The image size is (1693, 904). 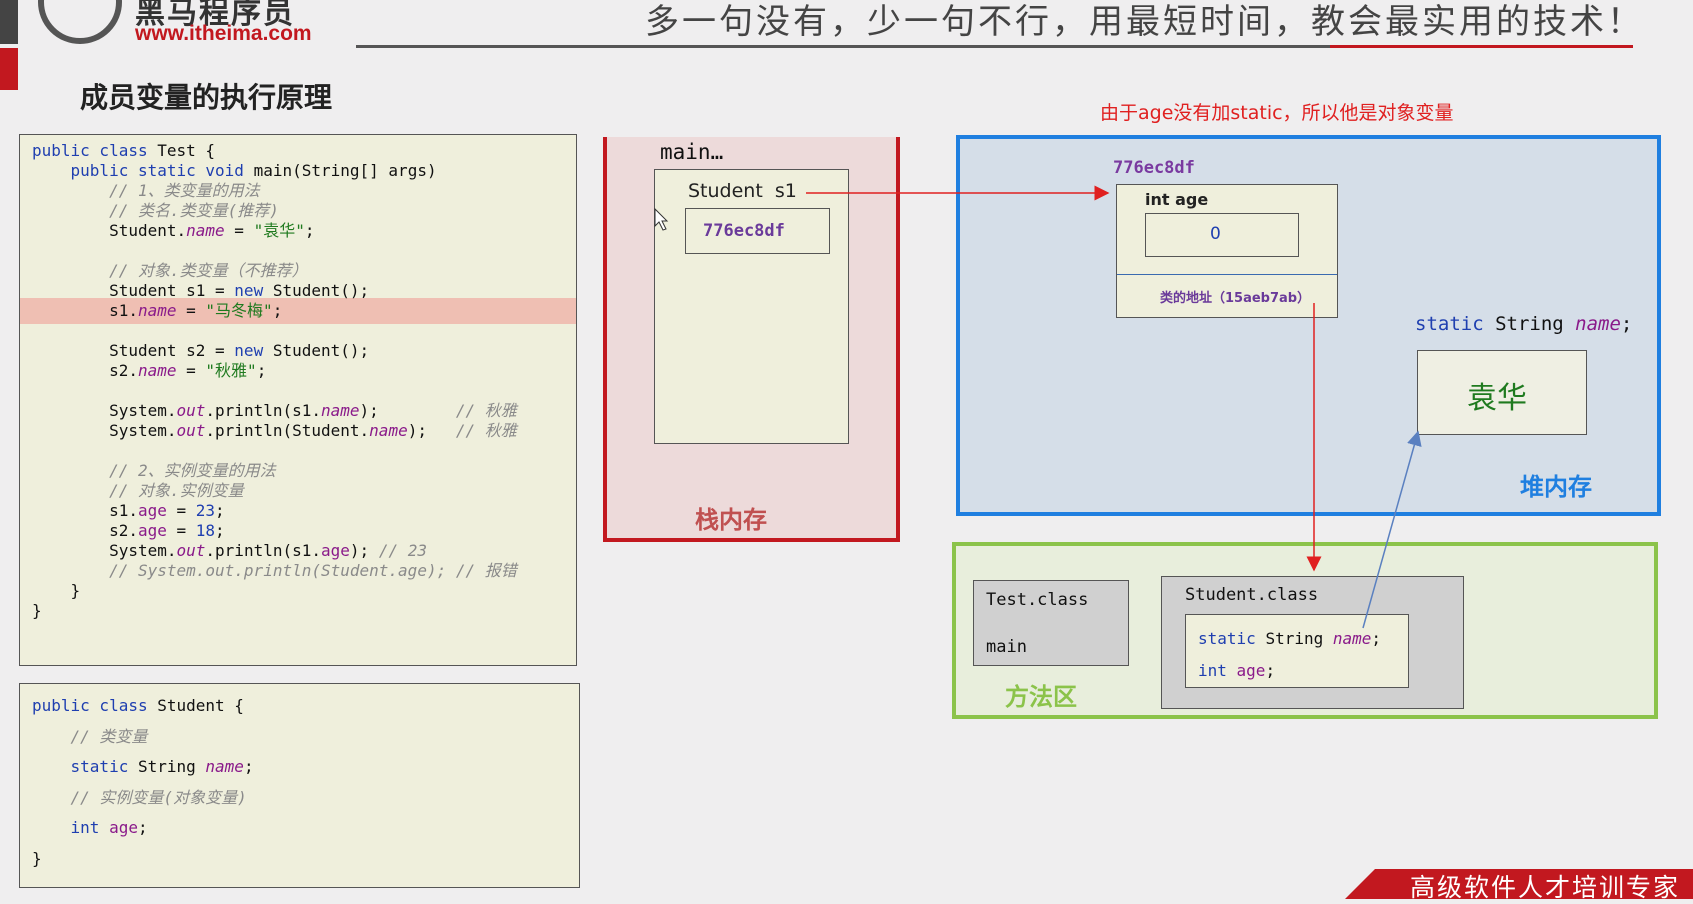 I want to click on arrow-class-to-static, so click(x=1392, y=529).